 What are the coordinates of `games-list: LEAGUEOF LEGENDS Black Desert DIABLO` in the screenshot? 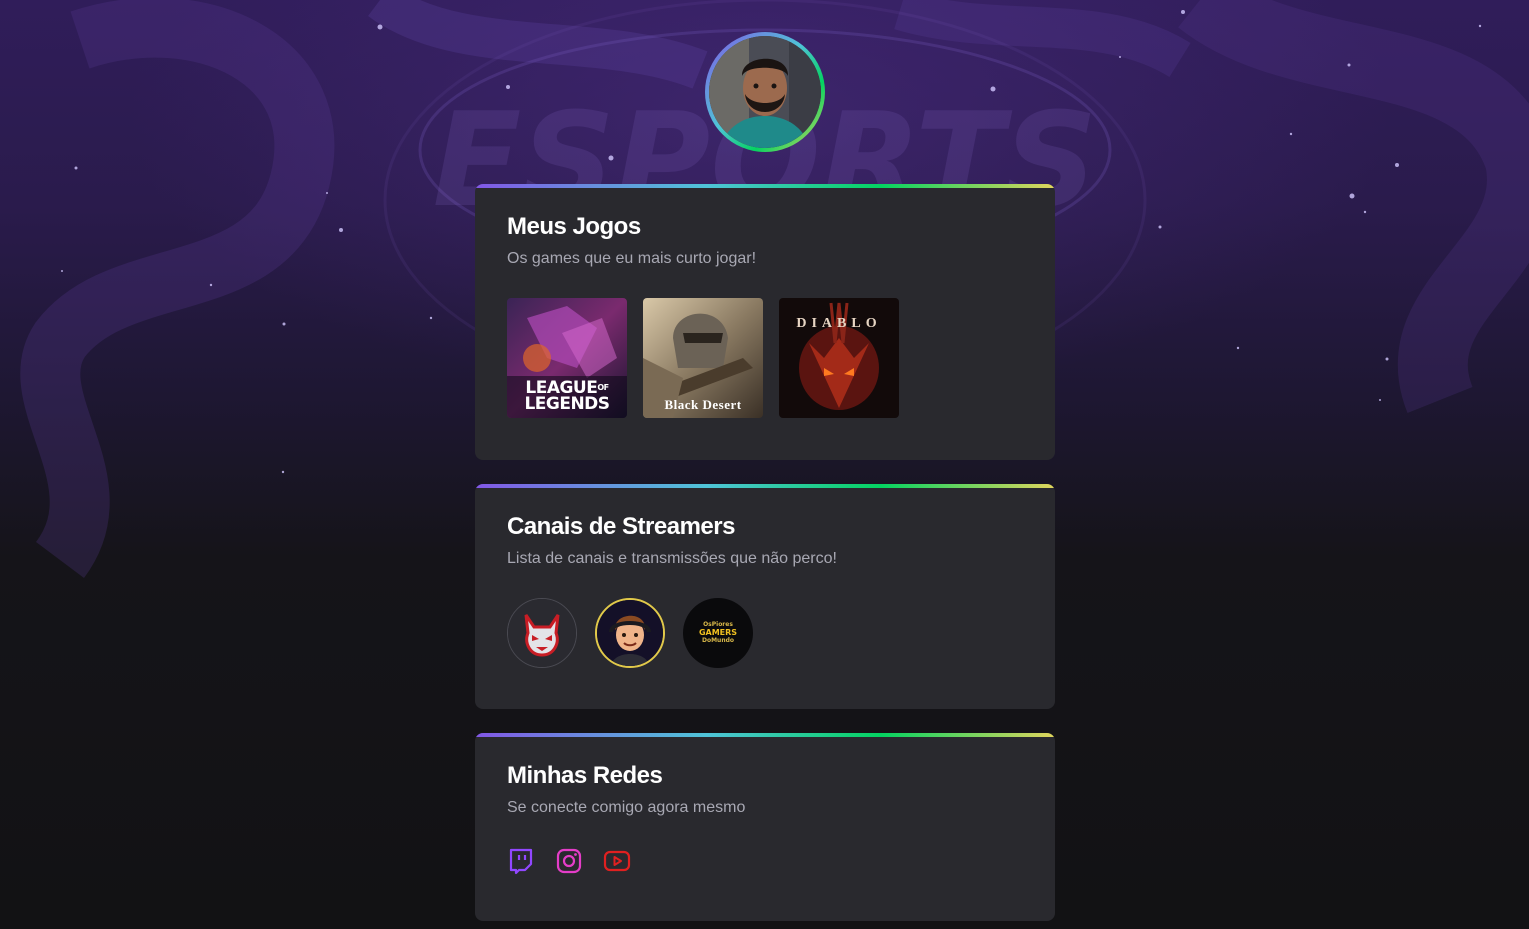 It's located at (765, 358).